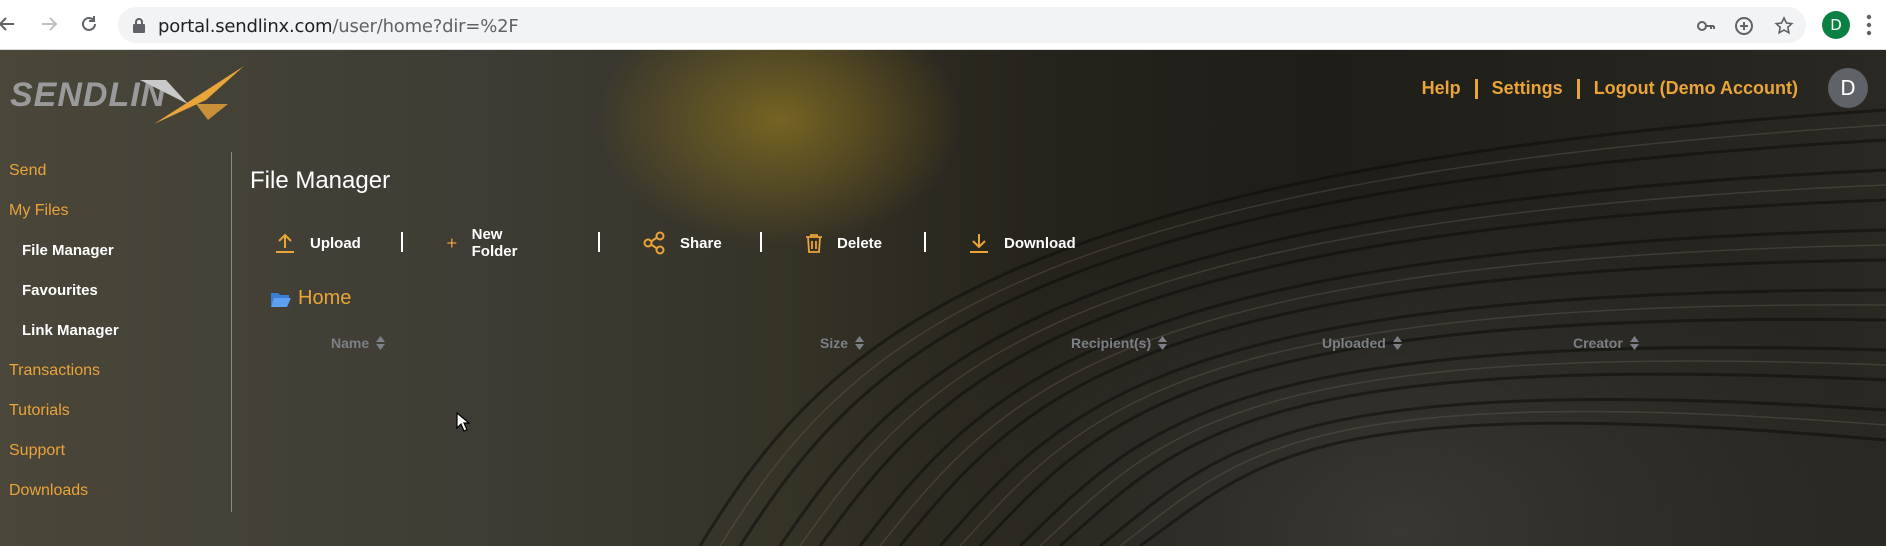 Image resolution: width=1886 pixels, height=546 pixels. What do you see at coordinates (1354, 343) in the screenshot?
I see `column-label: Uploaded` at bounding box center [1354, 343].